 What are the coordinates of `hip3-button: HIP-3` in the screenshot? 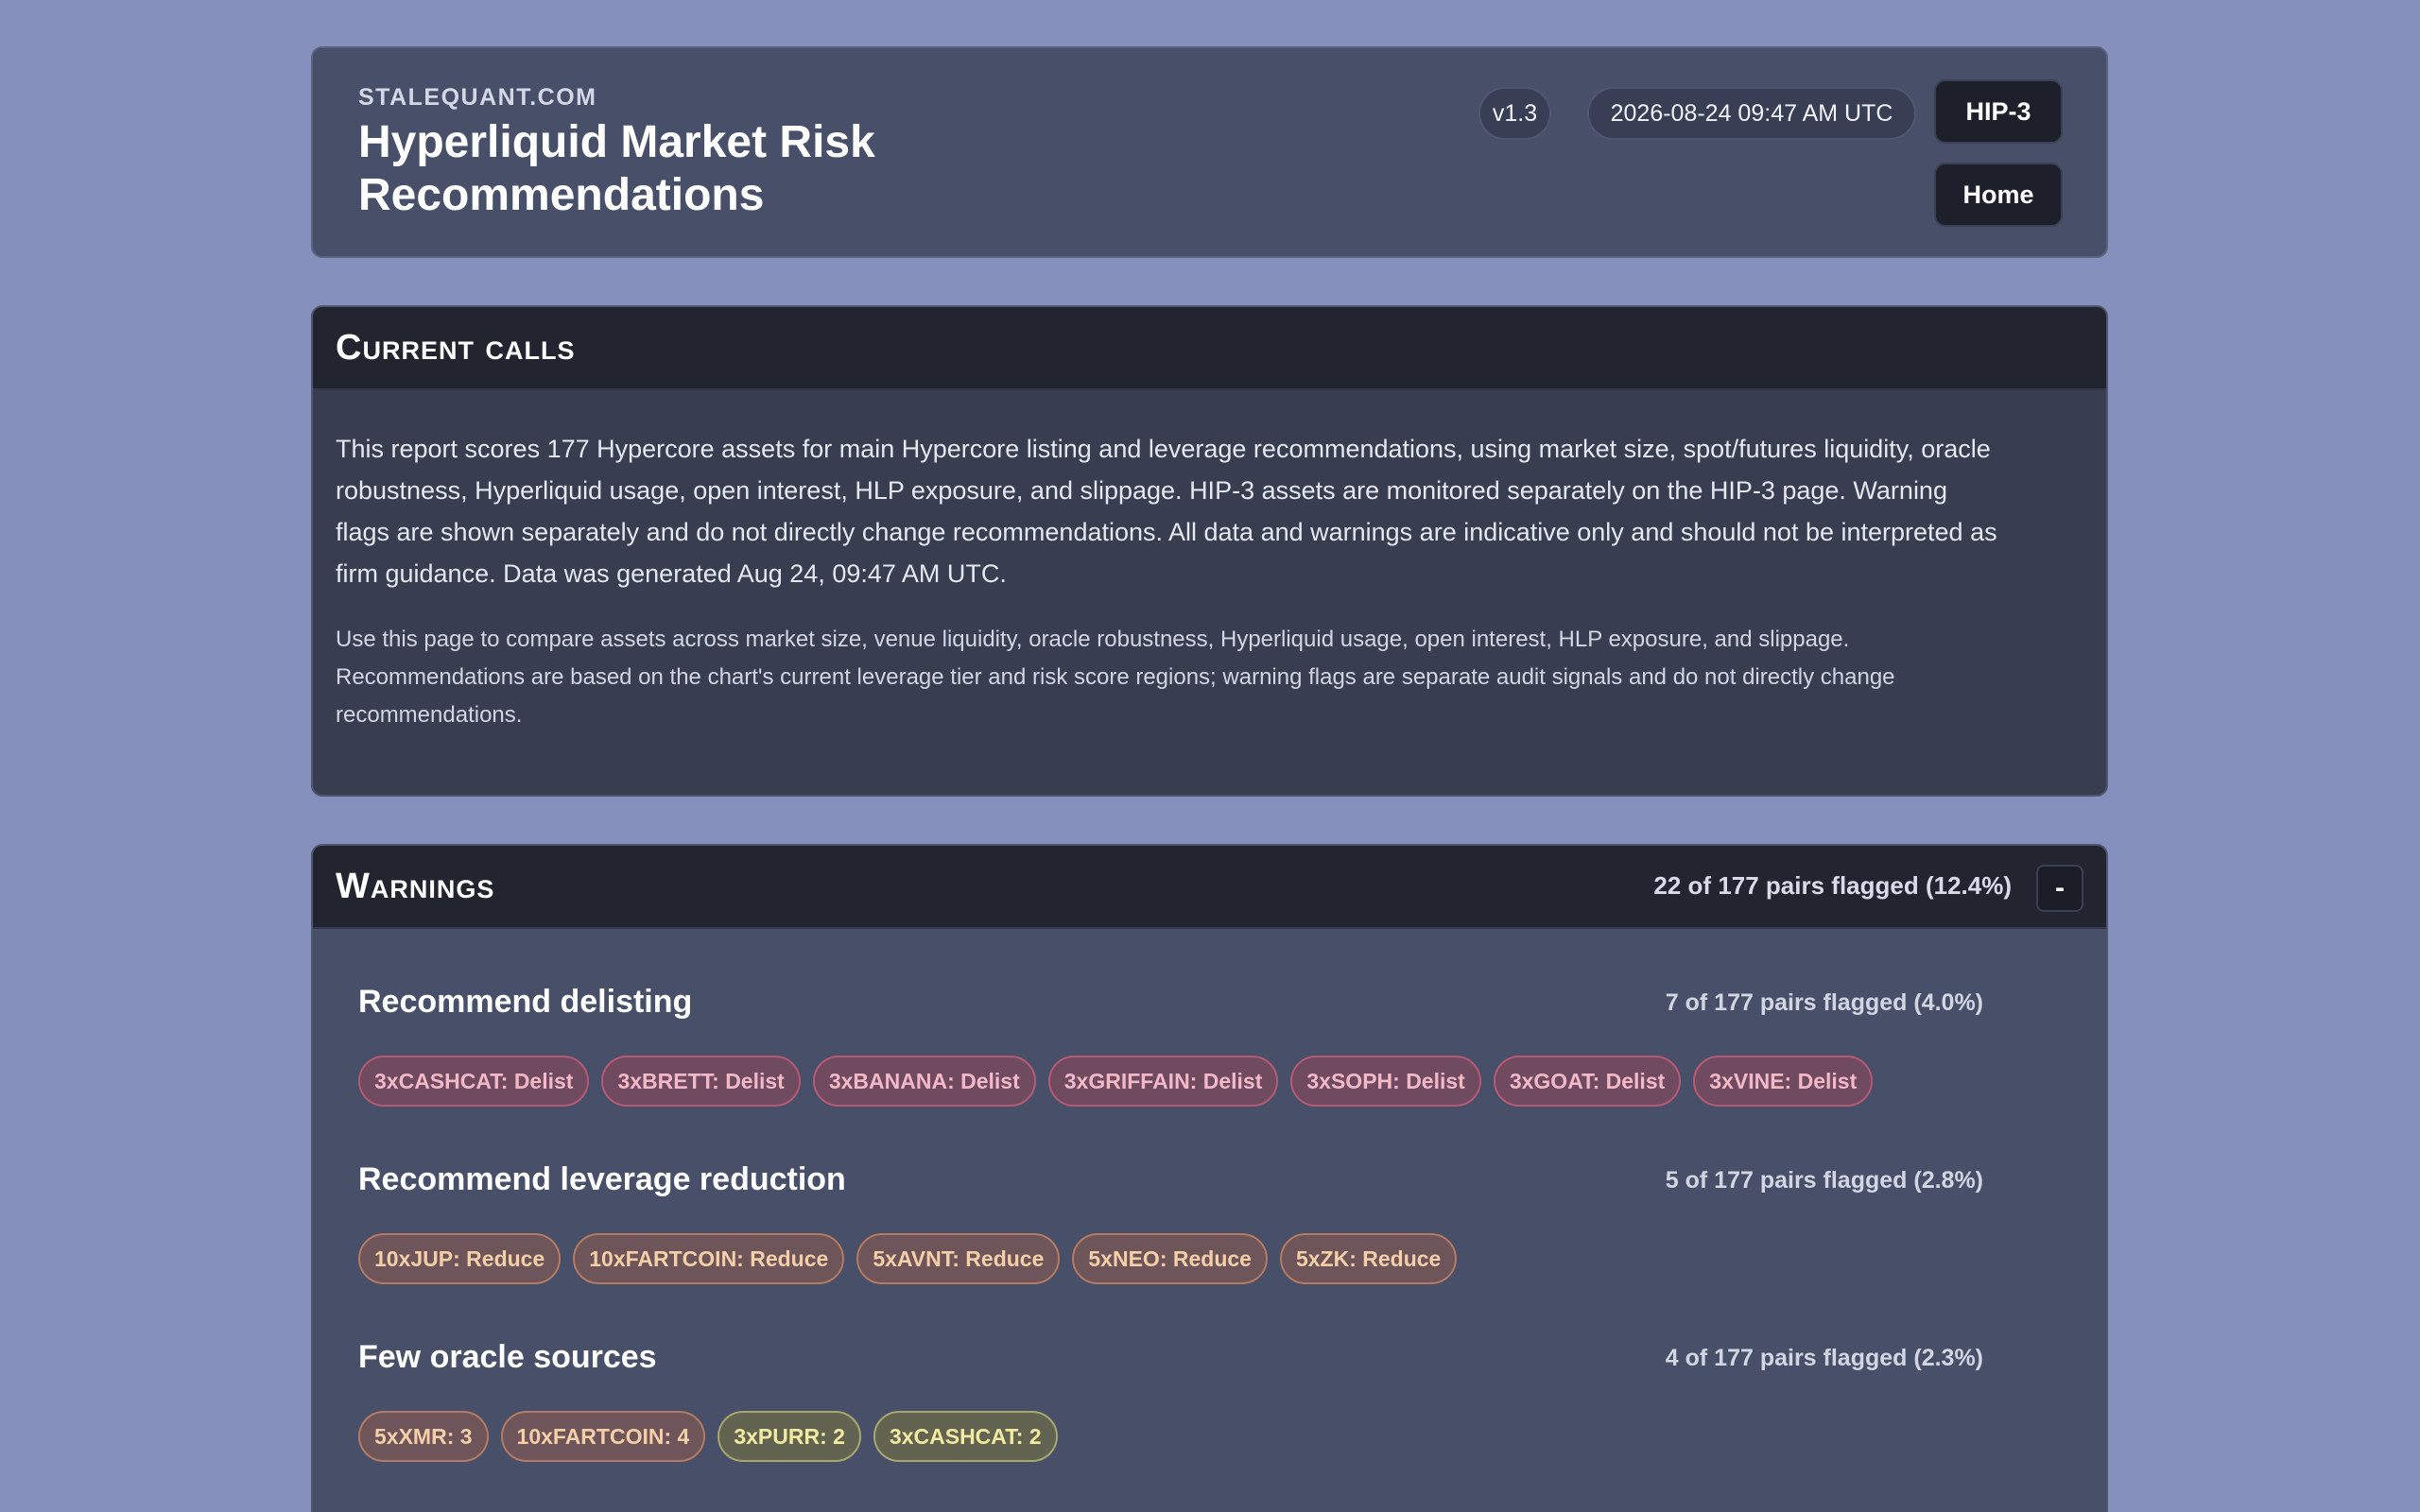 It's located at (1998, 111).